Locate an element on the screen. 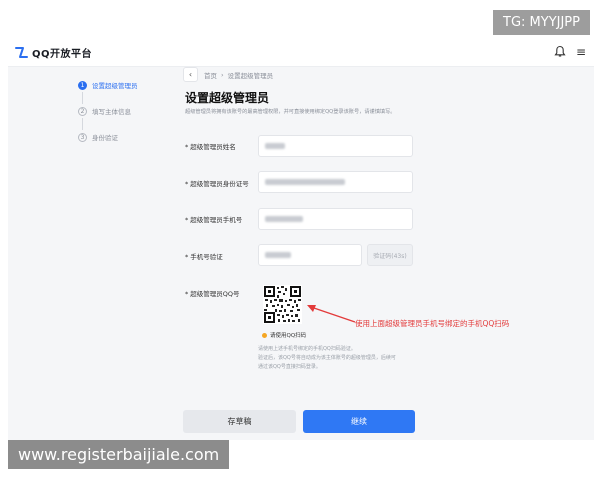  id-number-input is located at coordinates (335, 182).